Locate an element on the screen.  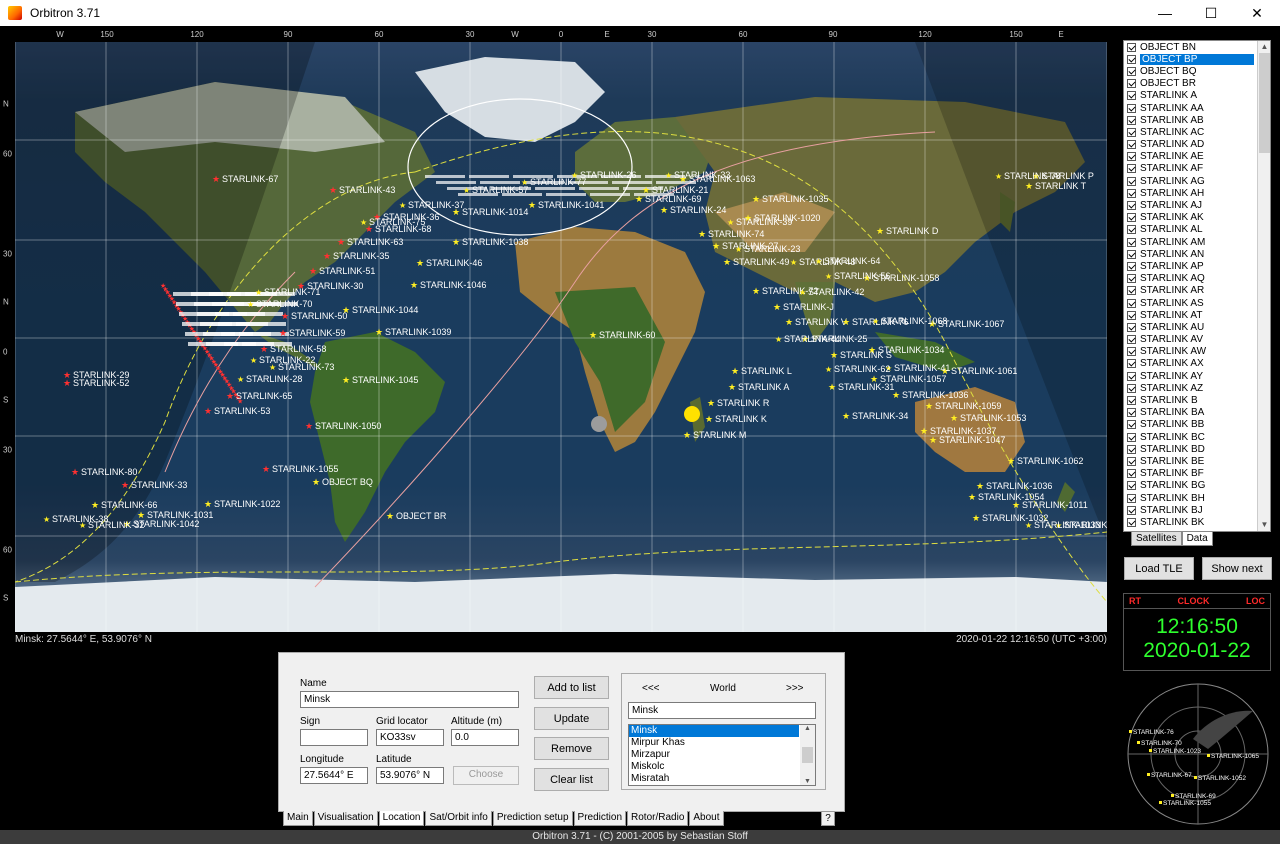
satellite-map-label: ★ STARLINK-1011 is located at coordinates (1050, 505).